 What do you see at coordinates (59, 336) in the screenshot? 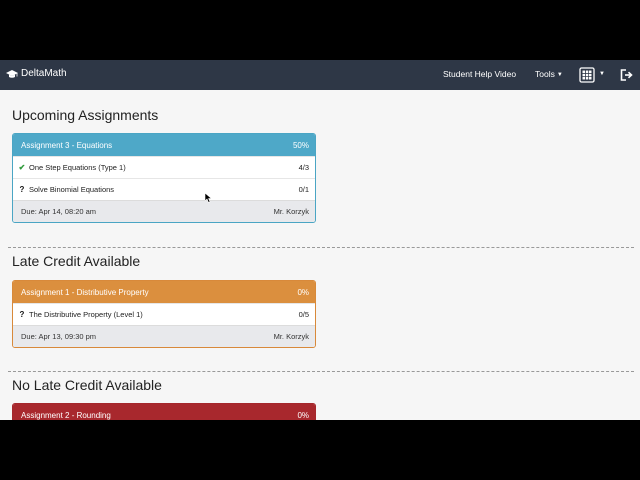
I see `due-date: Due: Apr 13, 09:30 pm` at bounding box center [59, 336].